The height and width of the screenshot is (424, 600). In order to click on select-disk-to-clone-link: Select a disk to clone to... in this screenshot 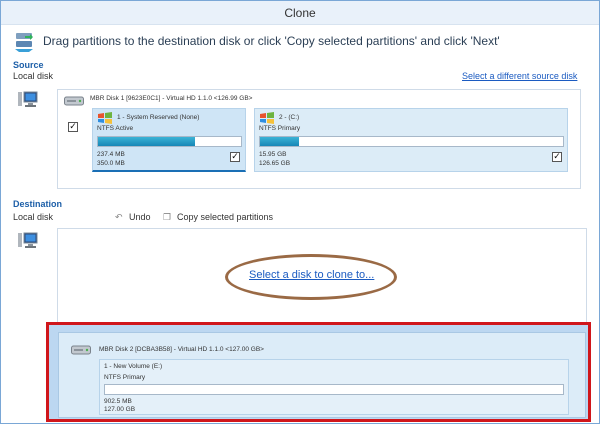, I will do `click(311, 275)`.